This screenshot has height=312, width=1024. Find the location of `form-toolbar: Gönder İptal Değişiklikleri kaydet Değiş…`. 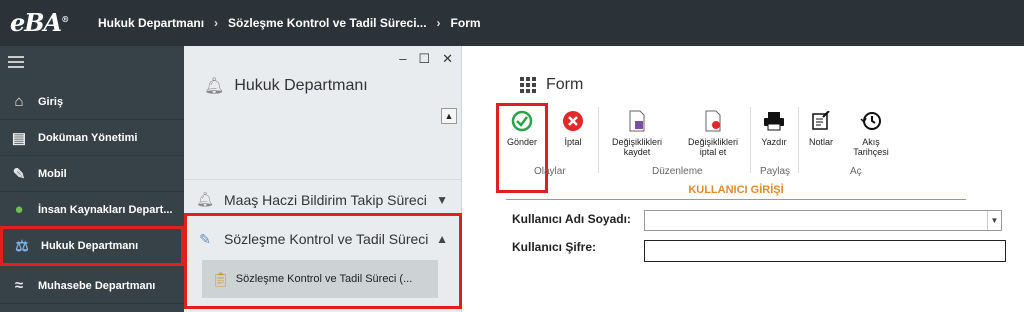

form-toolbar: Gönder İptal Değişiklikleri kaydet Değiş… is located at coordinates (760, 148).